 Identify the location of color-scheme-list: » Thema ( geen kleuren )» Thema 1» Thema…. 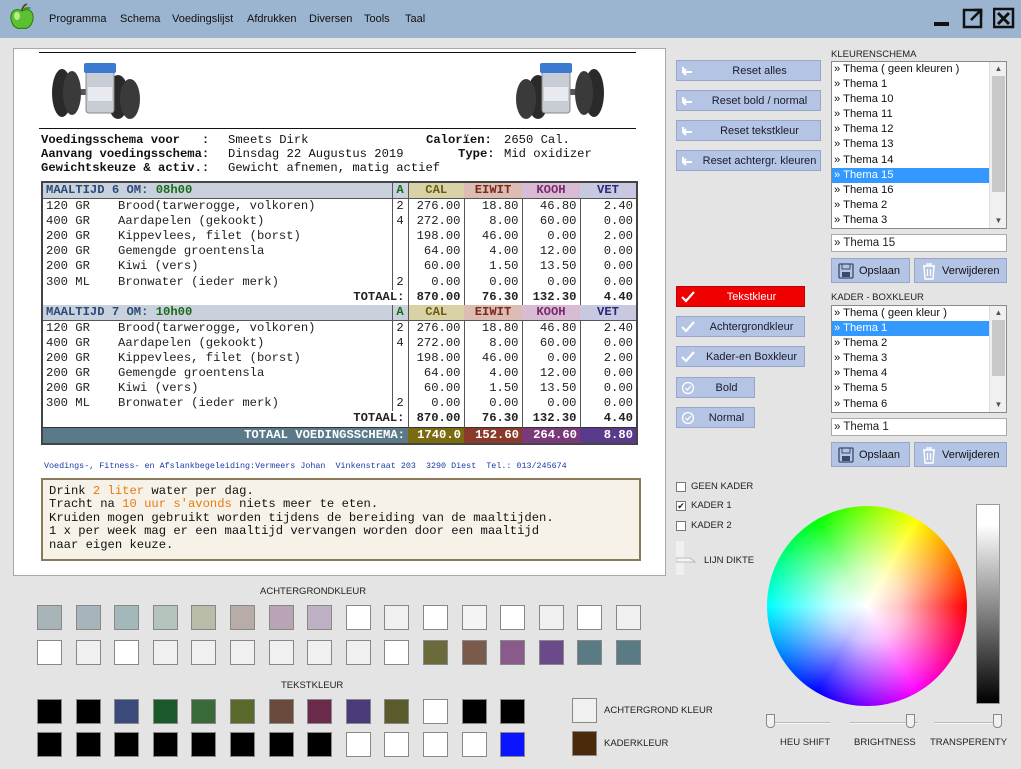
(919, 145).